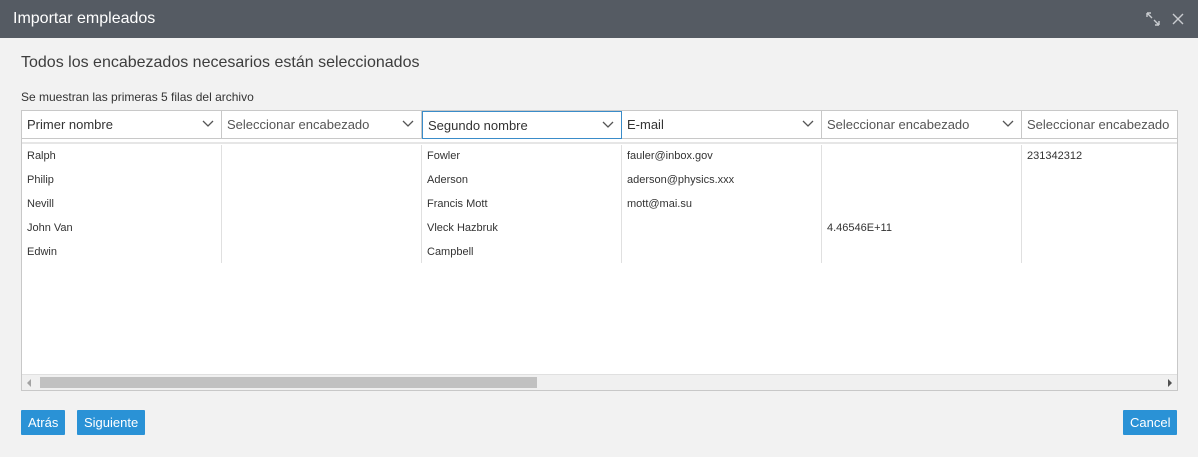 Image resolution: width=1198 pixels, height=457 pixels. What do you see at coordinates (288, 382) in the screenshot?
I see `scrollbar-thumb` at bounding box center [288, 382].